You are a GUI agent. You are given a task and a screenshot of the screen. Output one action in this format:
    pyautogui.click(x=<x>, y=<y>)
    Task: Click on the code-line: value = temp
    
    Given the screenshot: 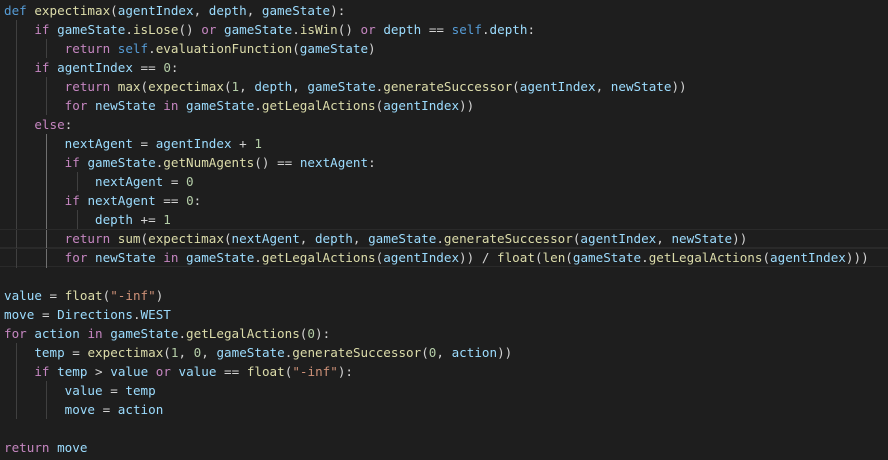 What is the action you would take?
    pyautogui.click(x=444, y=390)
    